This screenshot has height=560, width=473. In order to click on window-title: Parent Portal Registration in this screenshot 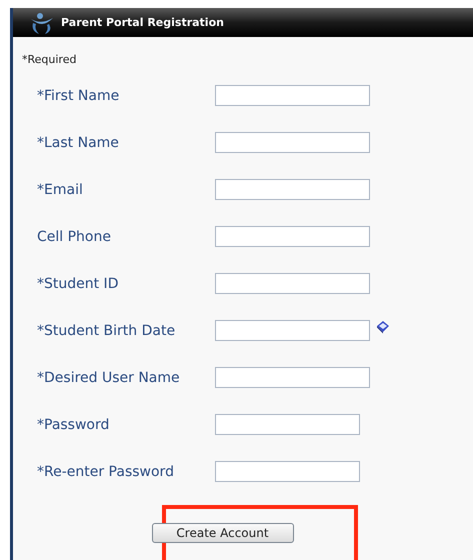, I will do `click(142, 22)`.